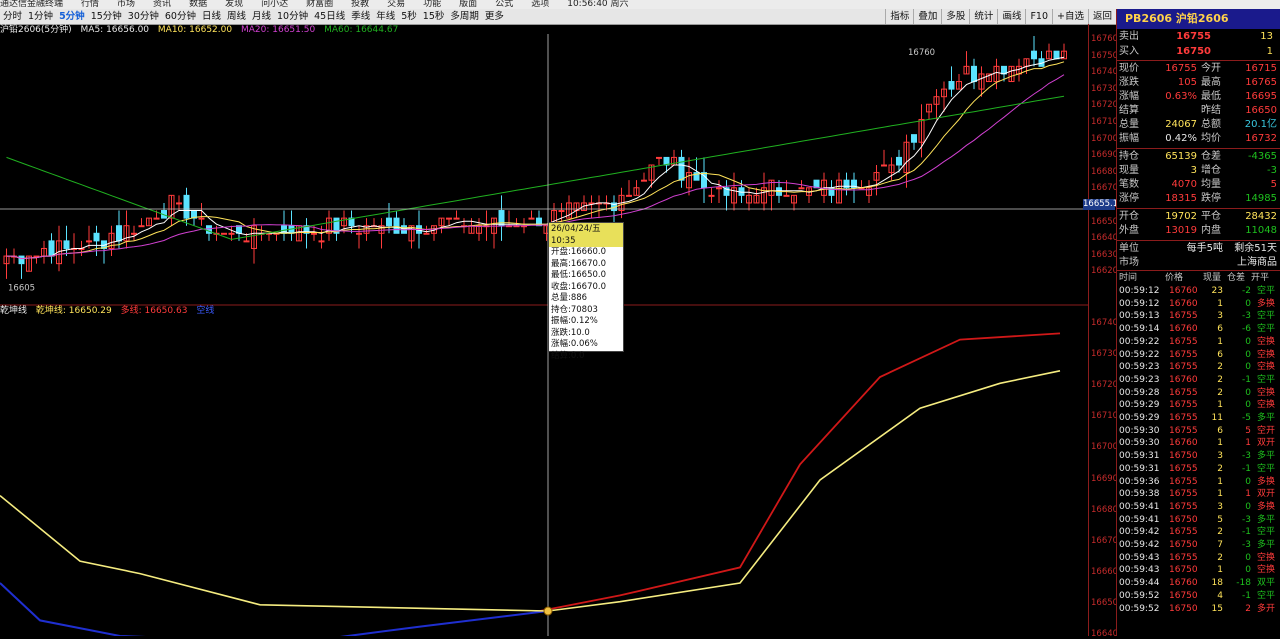  What do you see at coordinates (1011, 16) in the screenshot?
I see `chart-tool-button: 画线` at bounding box center [1011, 16].